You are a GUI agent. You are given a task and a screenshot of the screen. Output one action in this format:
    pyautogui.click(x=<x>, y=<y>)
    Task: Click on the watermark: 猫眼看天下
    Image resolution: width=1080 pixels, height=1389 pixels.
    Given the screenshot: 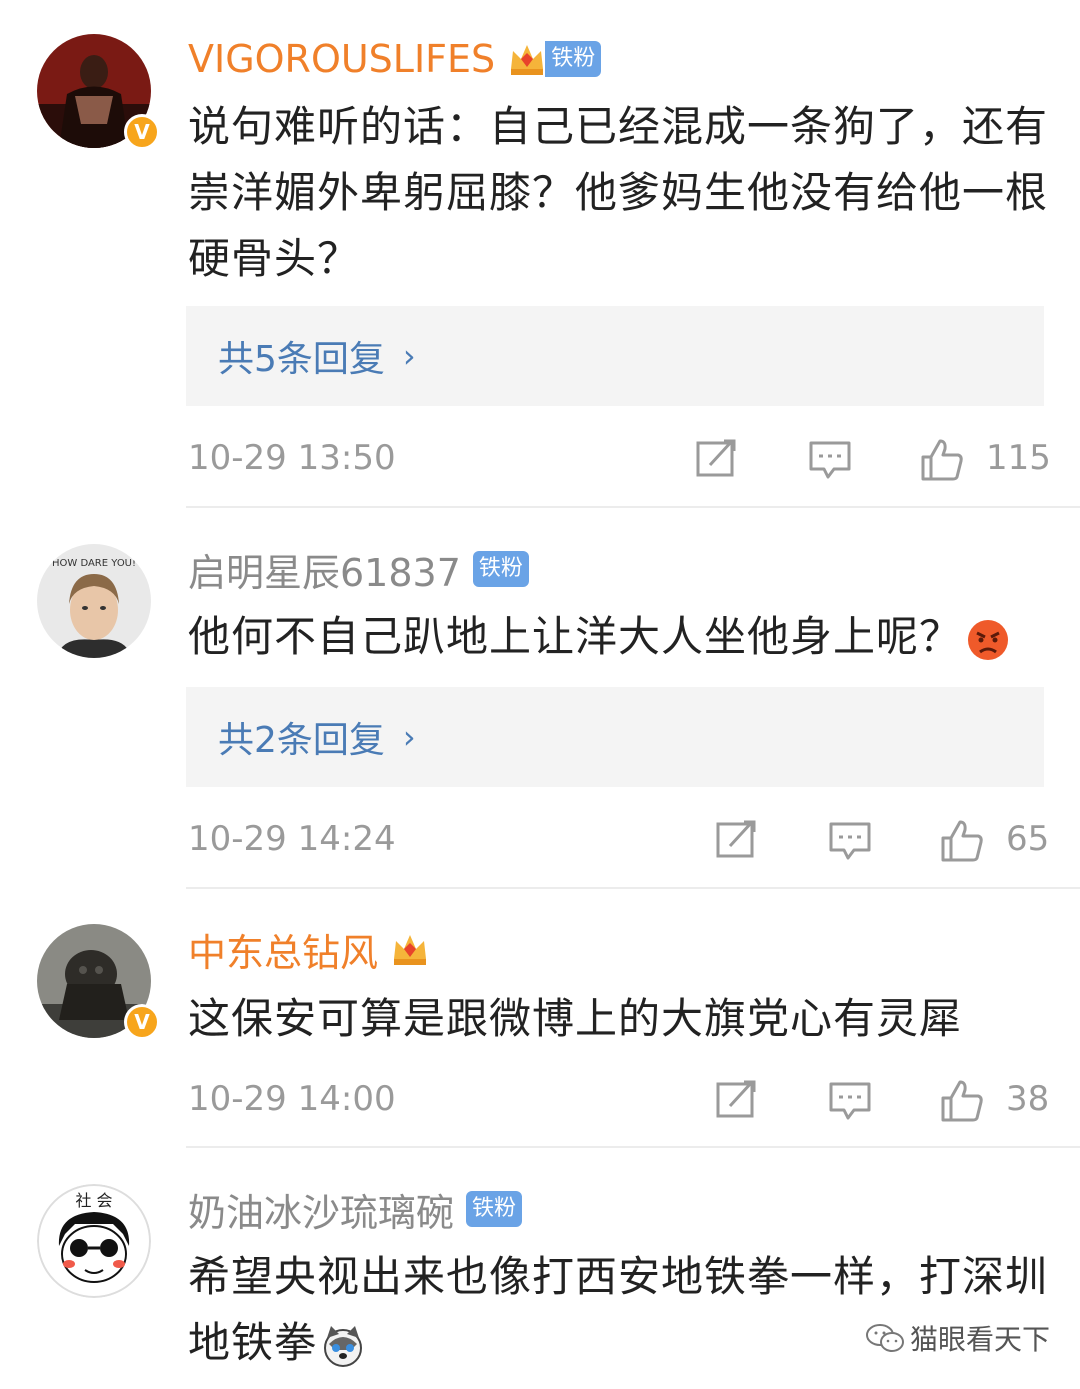 What is the action you would take?
    pyautogui.click(x=957, y=1338)
    